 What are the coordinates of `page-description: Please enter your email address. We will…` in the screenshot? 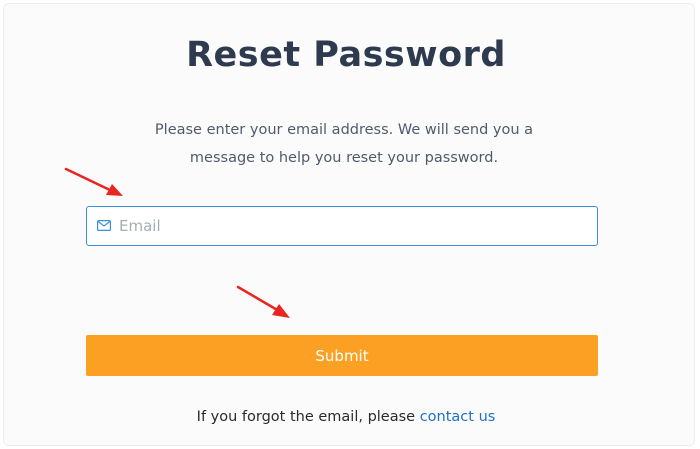 It's located at (344, 144).